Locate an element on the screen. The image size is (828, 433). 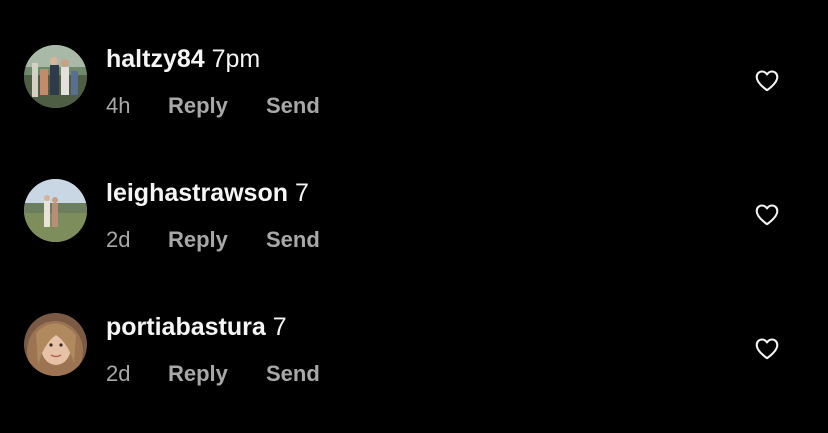
comment-username: leighastrawson is located at coordinates (197, 193).